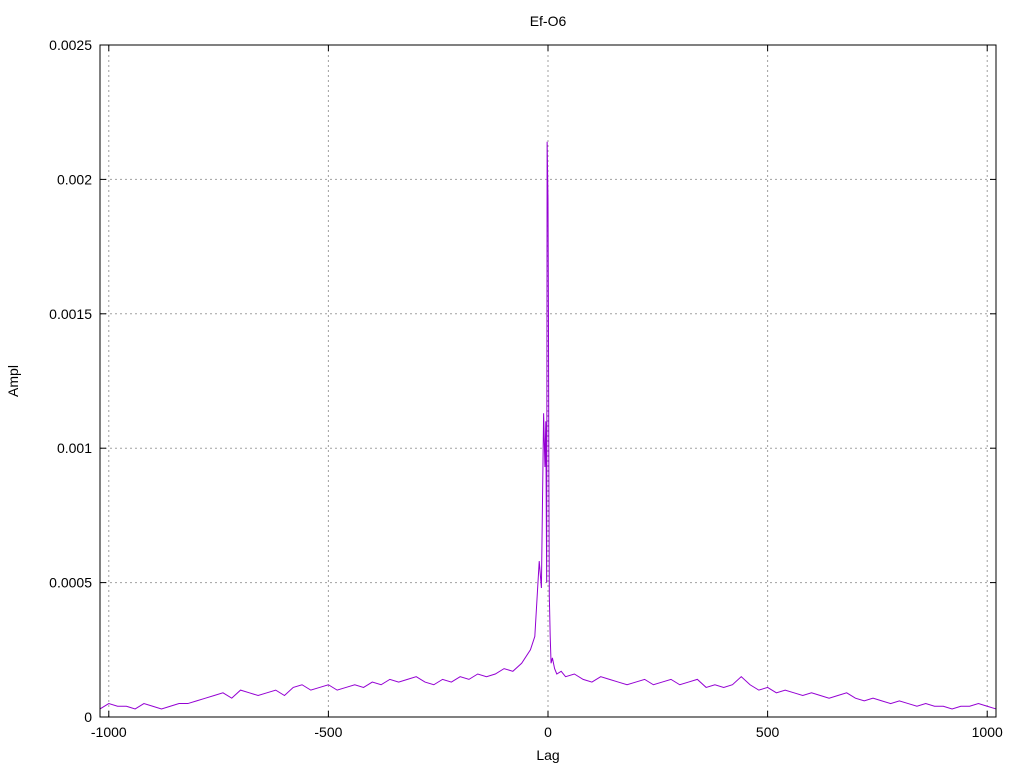 The image size is (1024, 768). Describe the element at coordinates (328, 732) in the screenshot. I see `x-tick-label: -500` at that location.